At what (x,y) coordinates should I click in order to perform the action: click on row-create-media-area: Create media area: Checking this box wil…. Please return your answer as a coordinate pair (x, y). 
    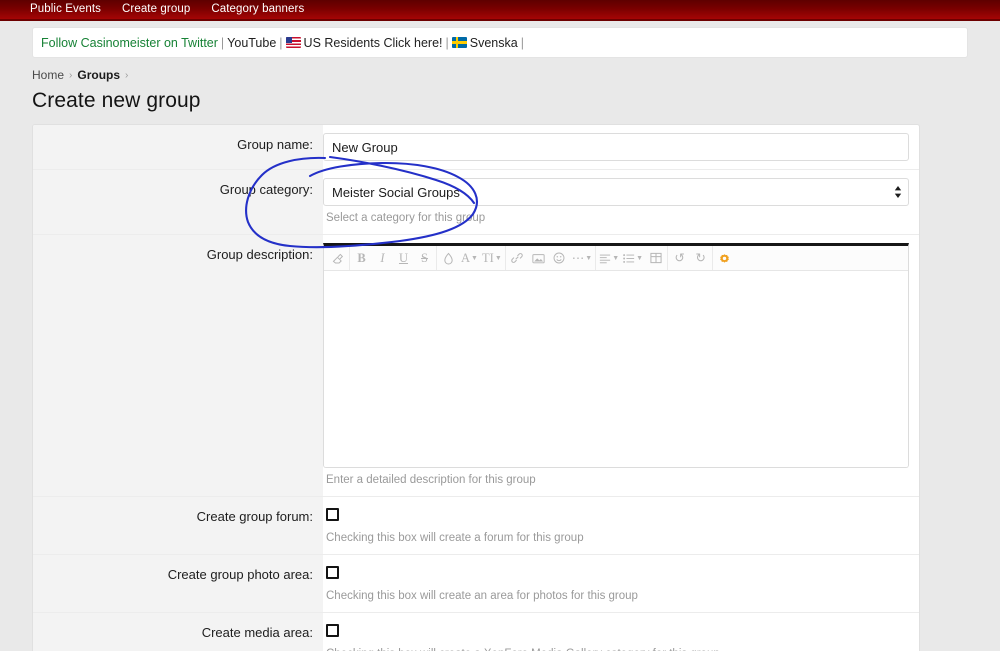
    Looking at the image, I should click on (476, 632).